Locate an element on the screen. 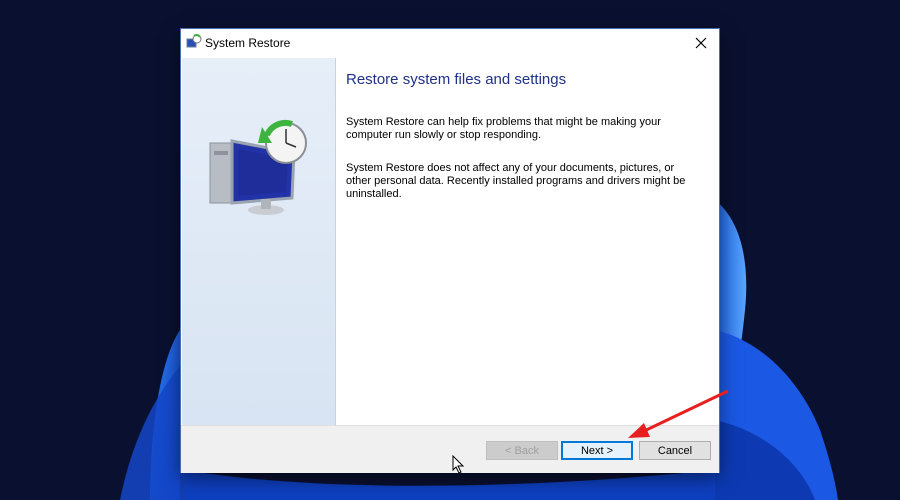  title-bar: System Restore is located at coordinates (450, 43).